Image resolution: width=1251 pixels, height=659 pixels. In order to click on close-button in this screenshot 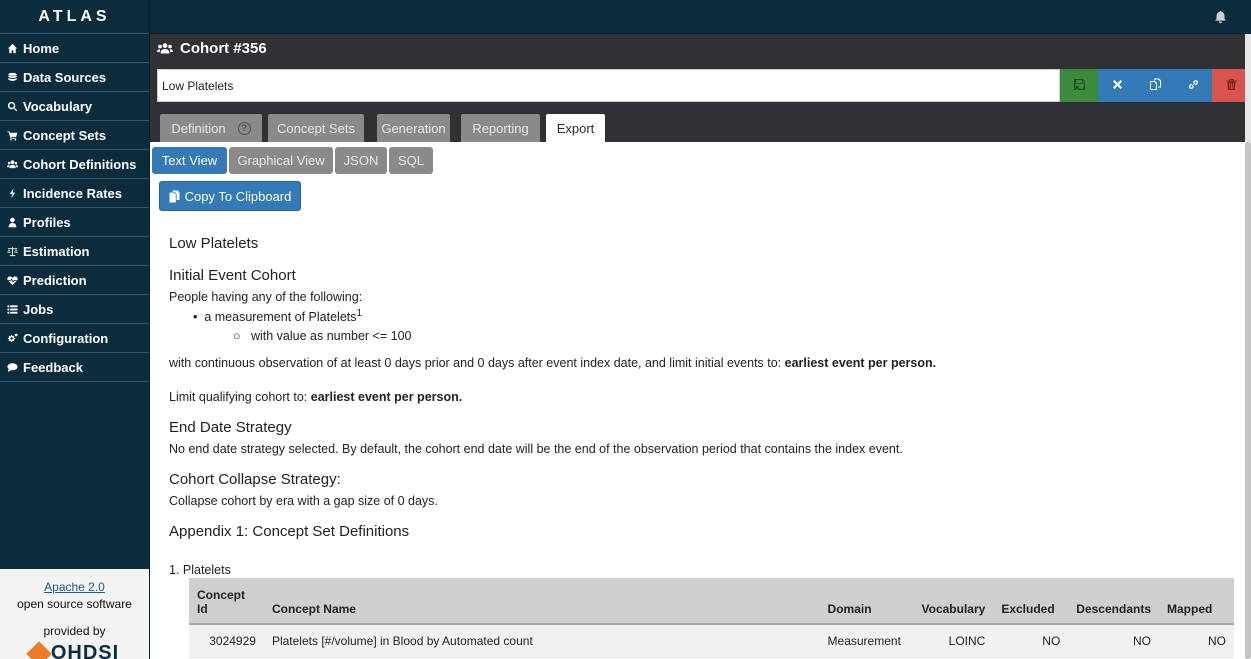, I will do `click(1117, 85)`.